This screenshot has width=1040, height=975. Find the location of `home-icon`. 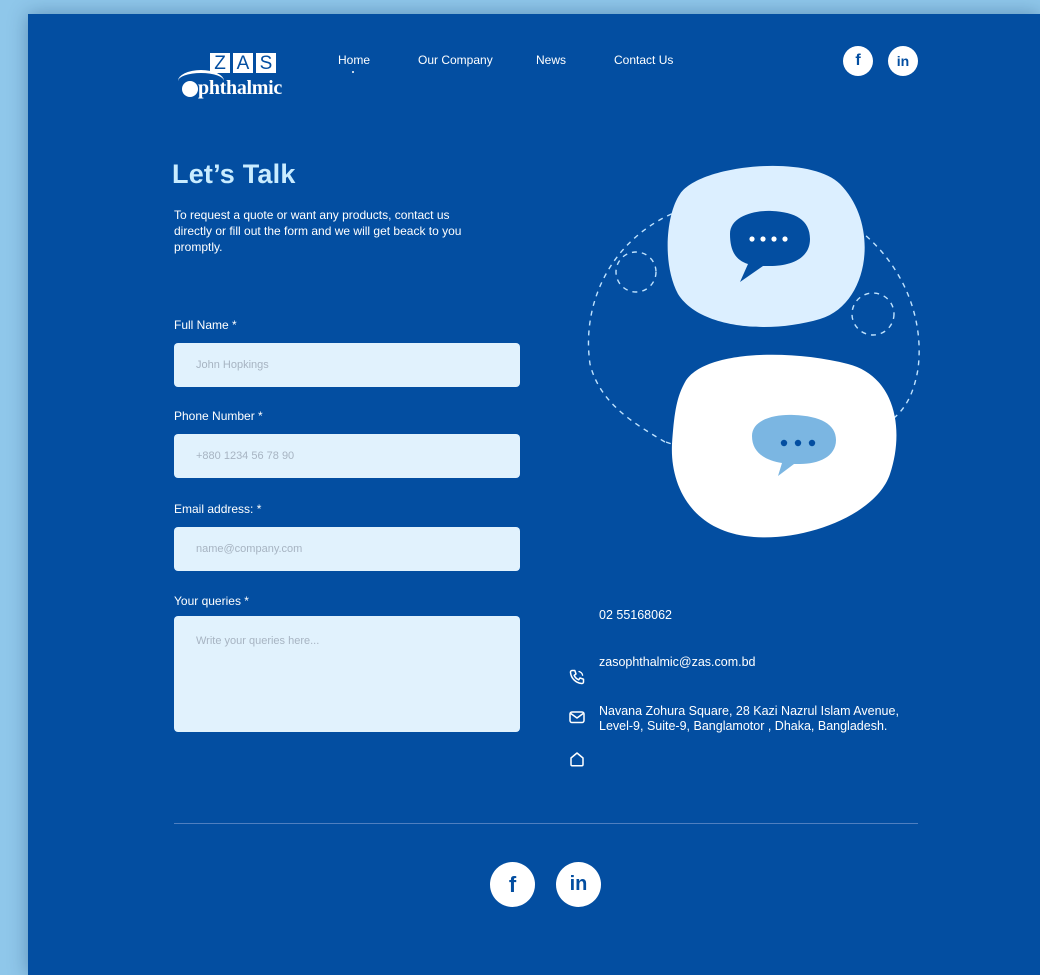

home-icon is located at coordinates (577, 759).